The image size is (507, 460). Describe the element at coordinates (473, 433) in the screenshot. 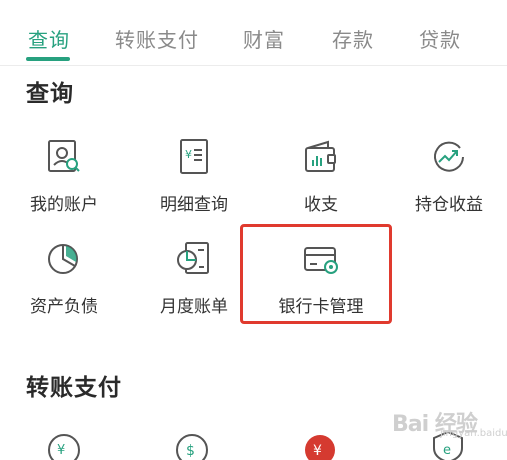

I see `watermark-sub-text: jingyan.baidu.com` at that location.